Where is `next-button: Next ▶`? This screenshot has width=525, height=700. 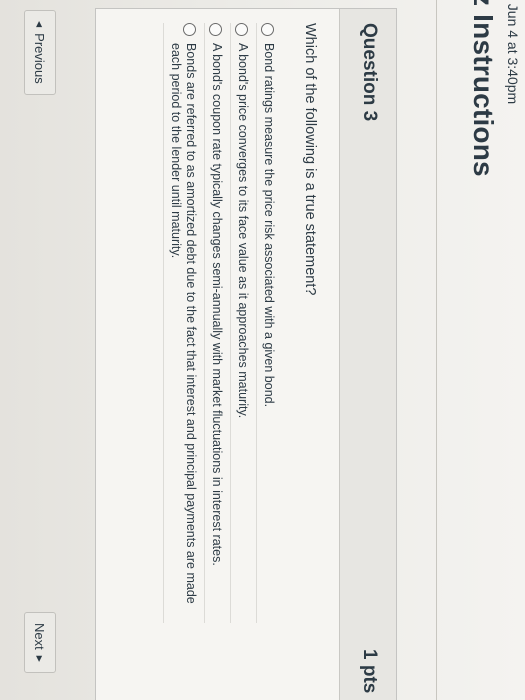 next-button: Next ▶ is located at coordinates (40, 642).